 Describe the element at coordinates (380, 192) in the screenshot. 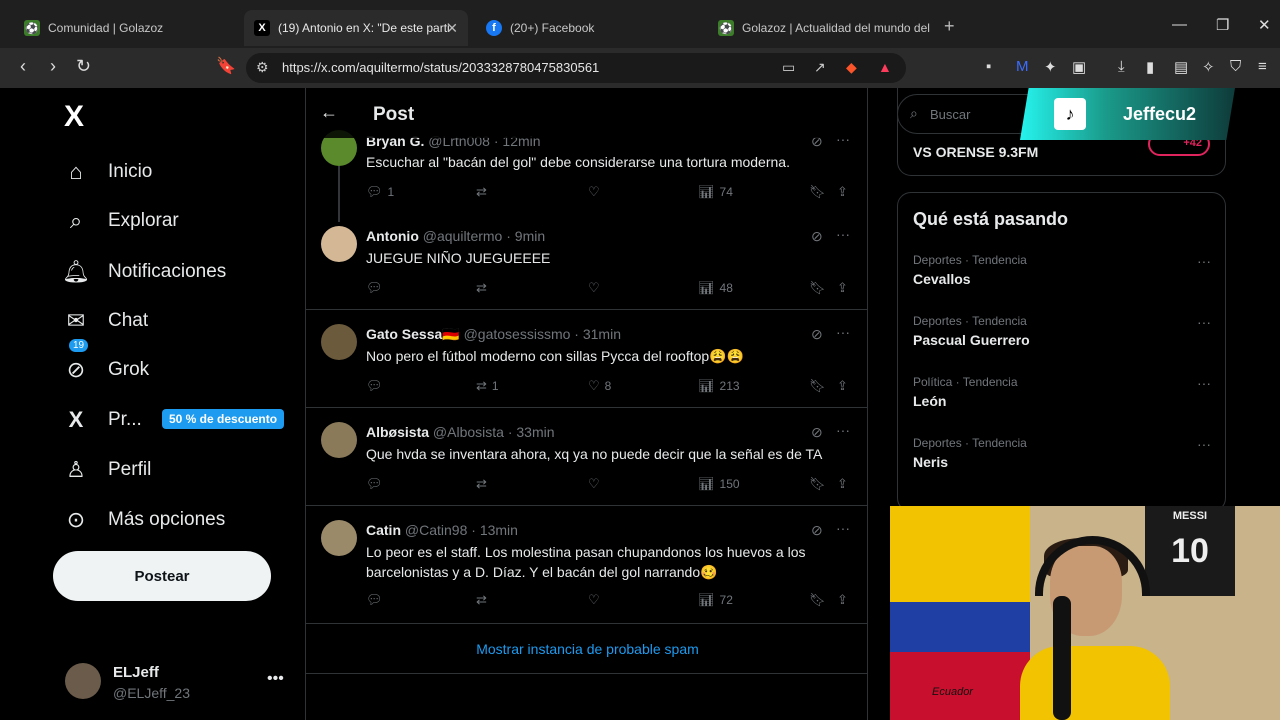

I see `reply-button: 💬︎ 1` at that location.